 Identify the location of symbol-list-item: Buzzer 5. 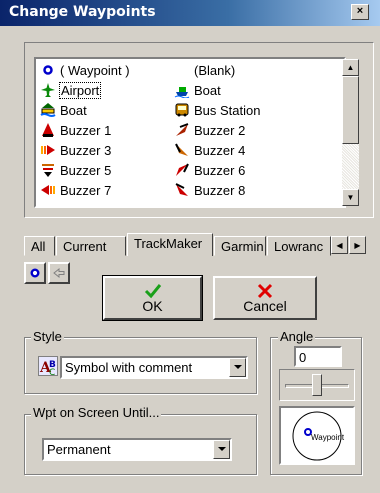
(75, 170).